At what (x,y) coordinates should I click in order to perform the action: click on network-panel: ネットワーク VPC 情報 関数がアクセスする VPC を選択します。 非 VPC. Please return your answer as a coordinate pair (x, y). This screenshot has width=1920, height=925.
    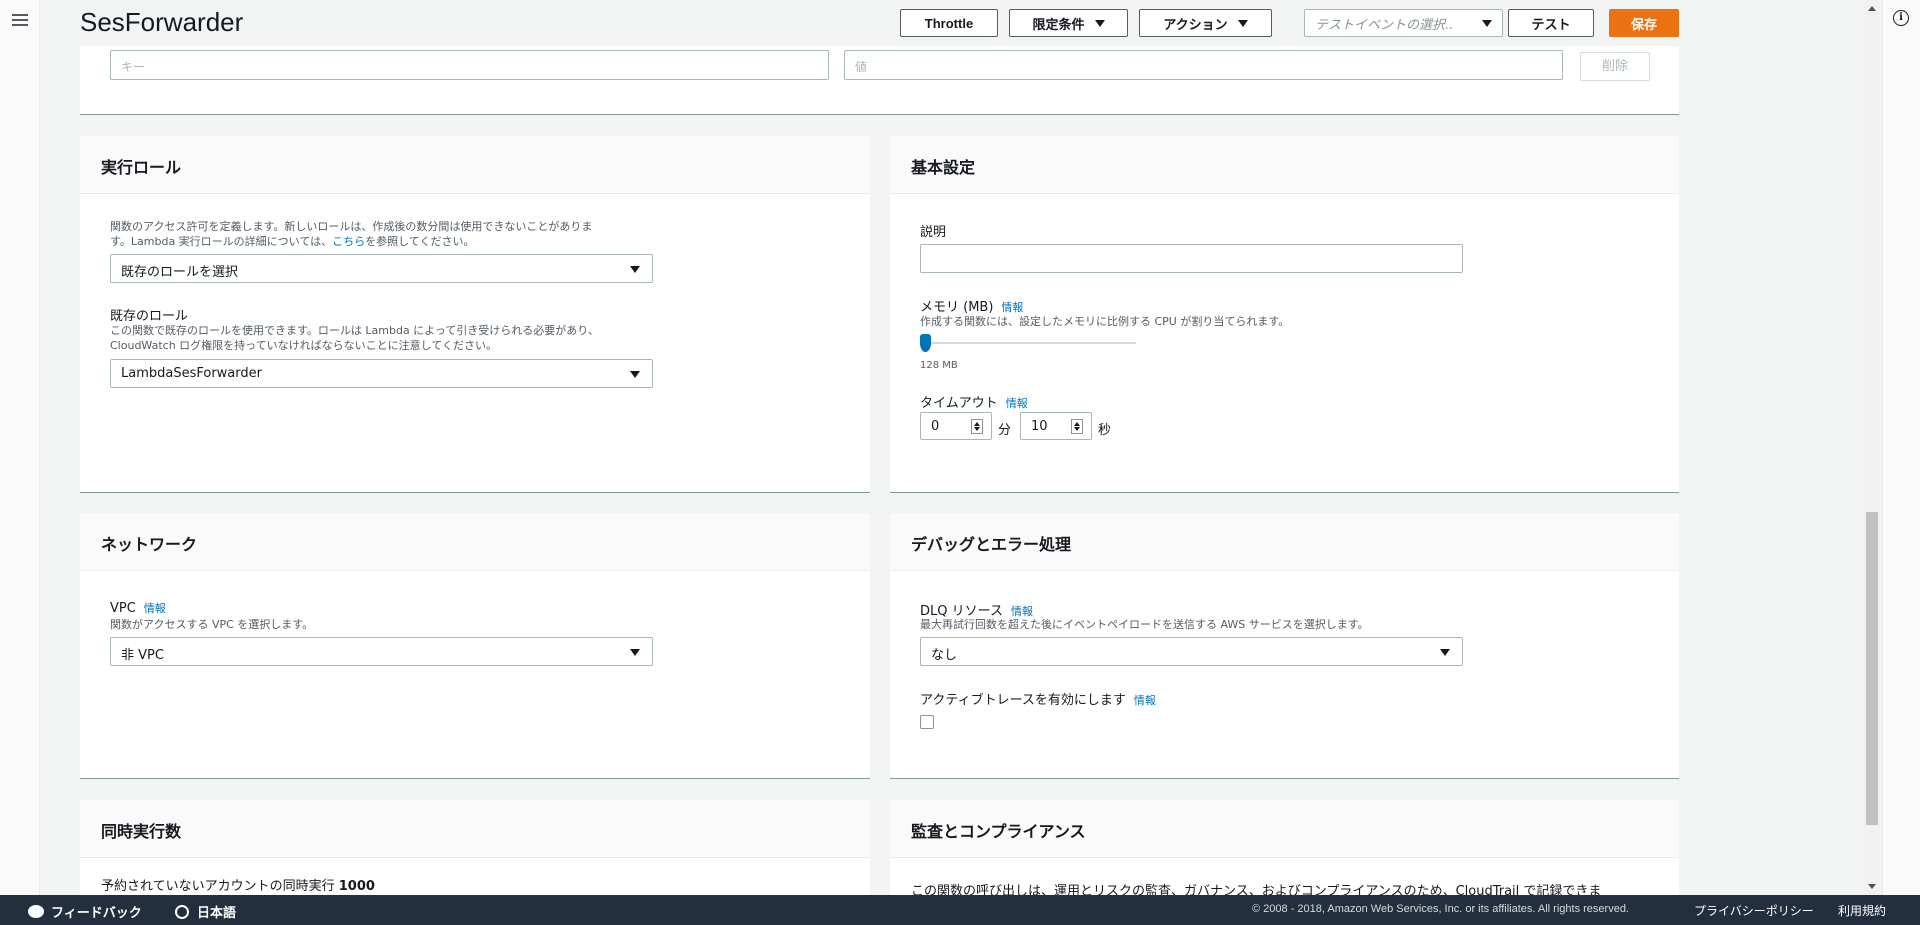
    Looking at the image, I should click on (475, 646).